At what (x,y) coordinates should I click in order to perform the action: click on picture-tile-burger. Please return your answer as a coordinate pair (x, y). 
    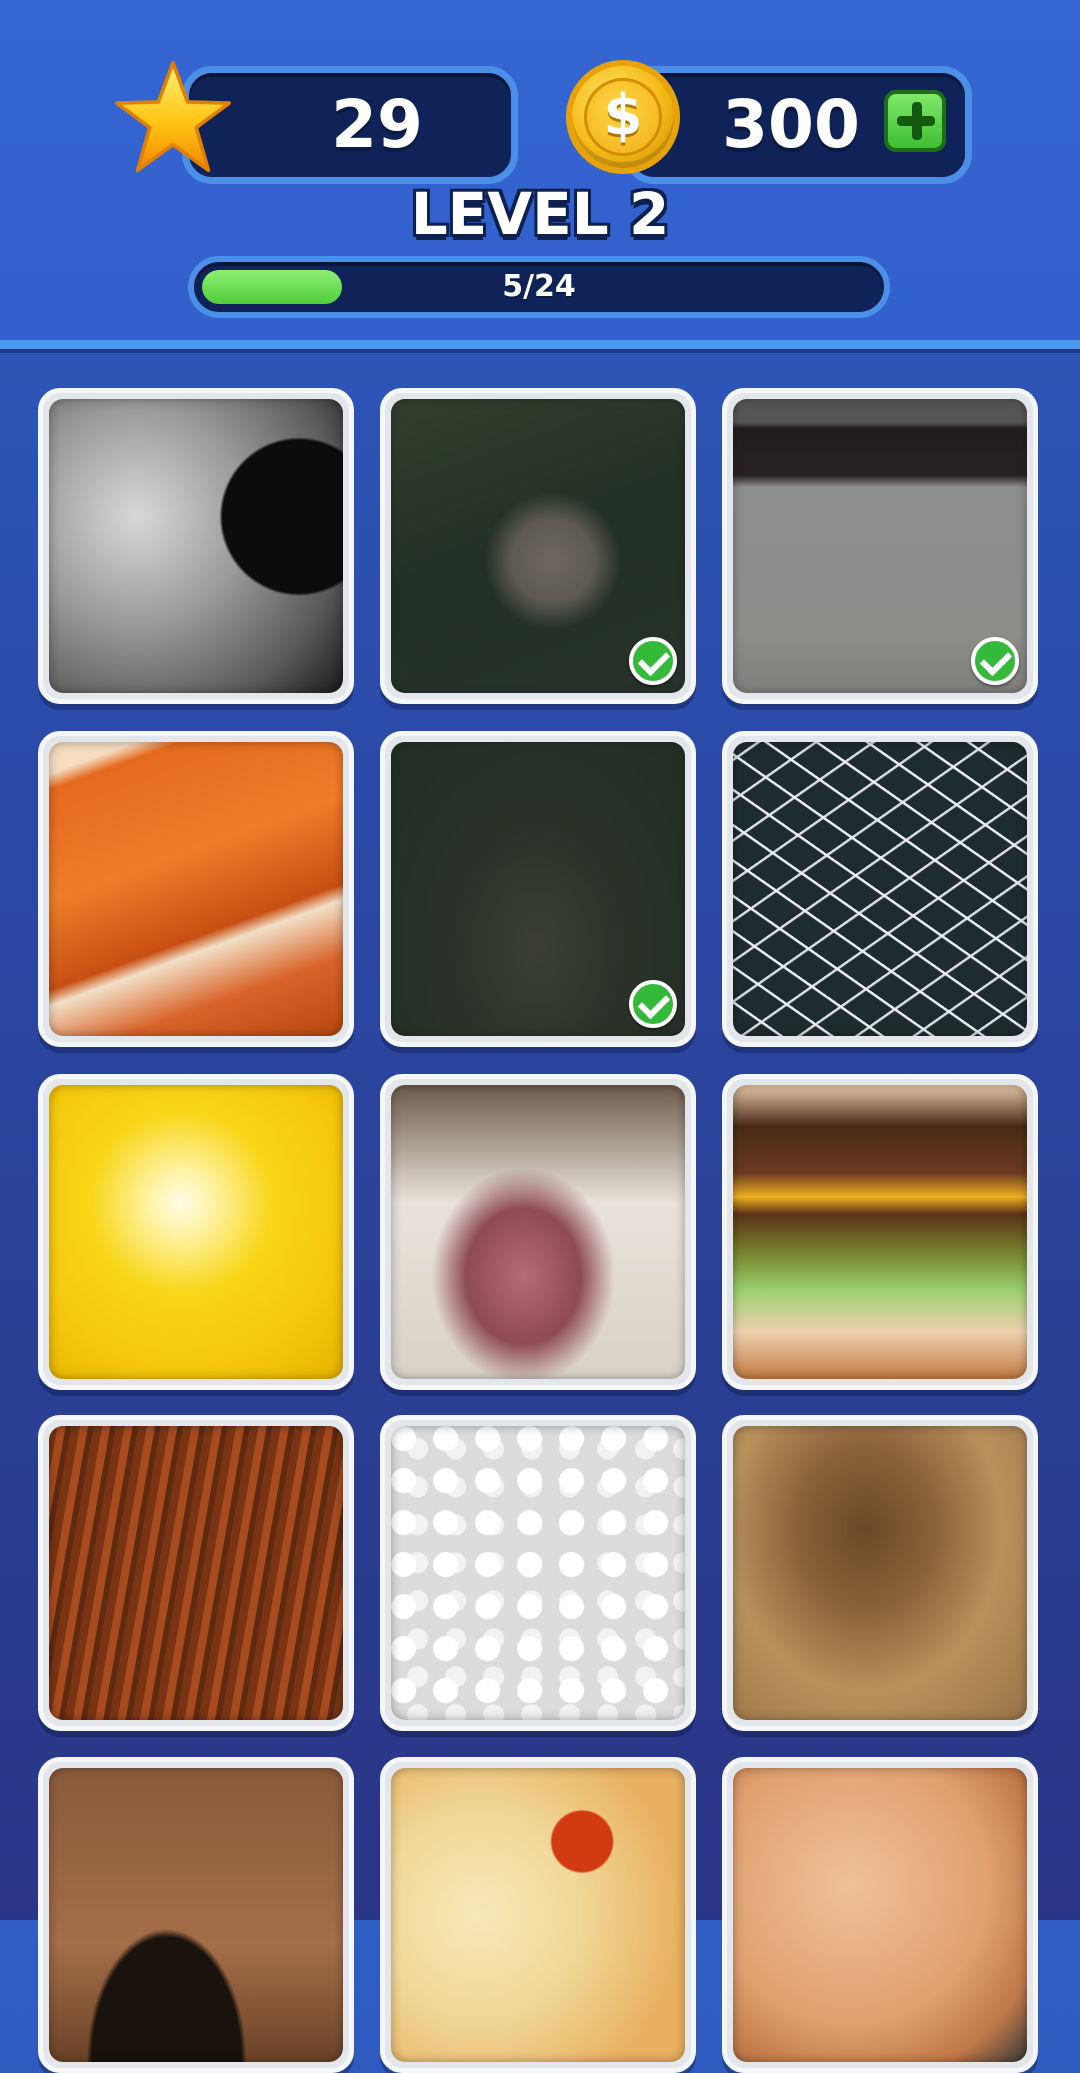
    Looking at the image, I should click on (880, 1232).